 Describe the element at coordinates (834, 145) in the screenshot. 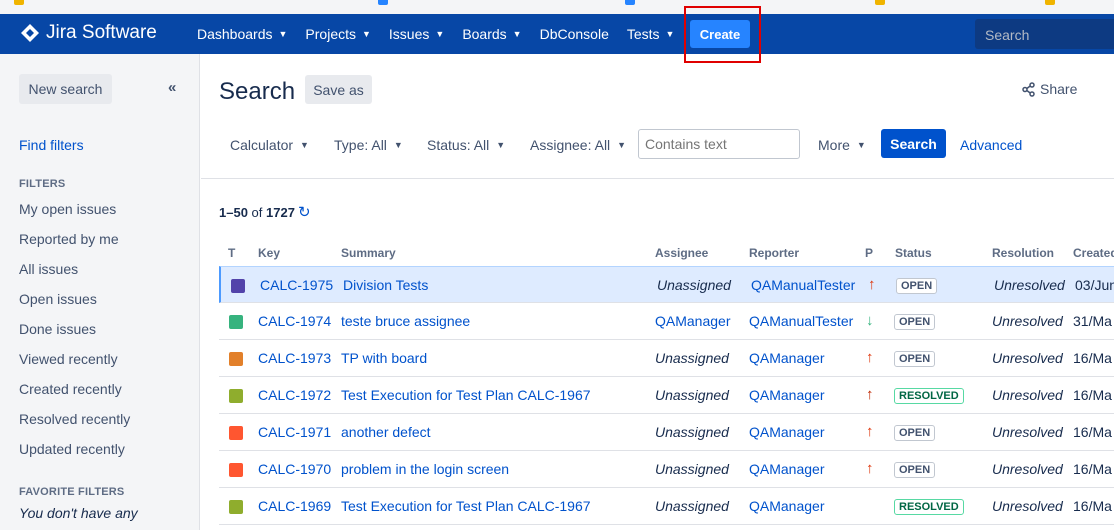

I see `filter-label: More` at that location.